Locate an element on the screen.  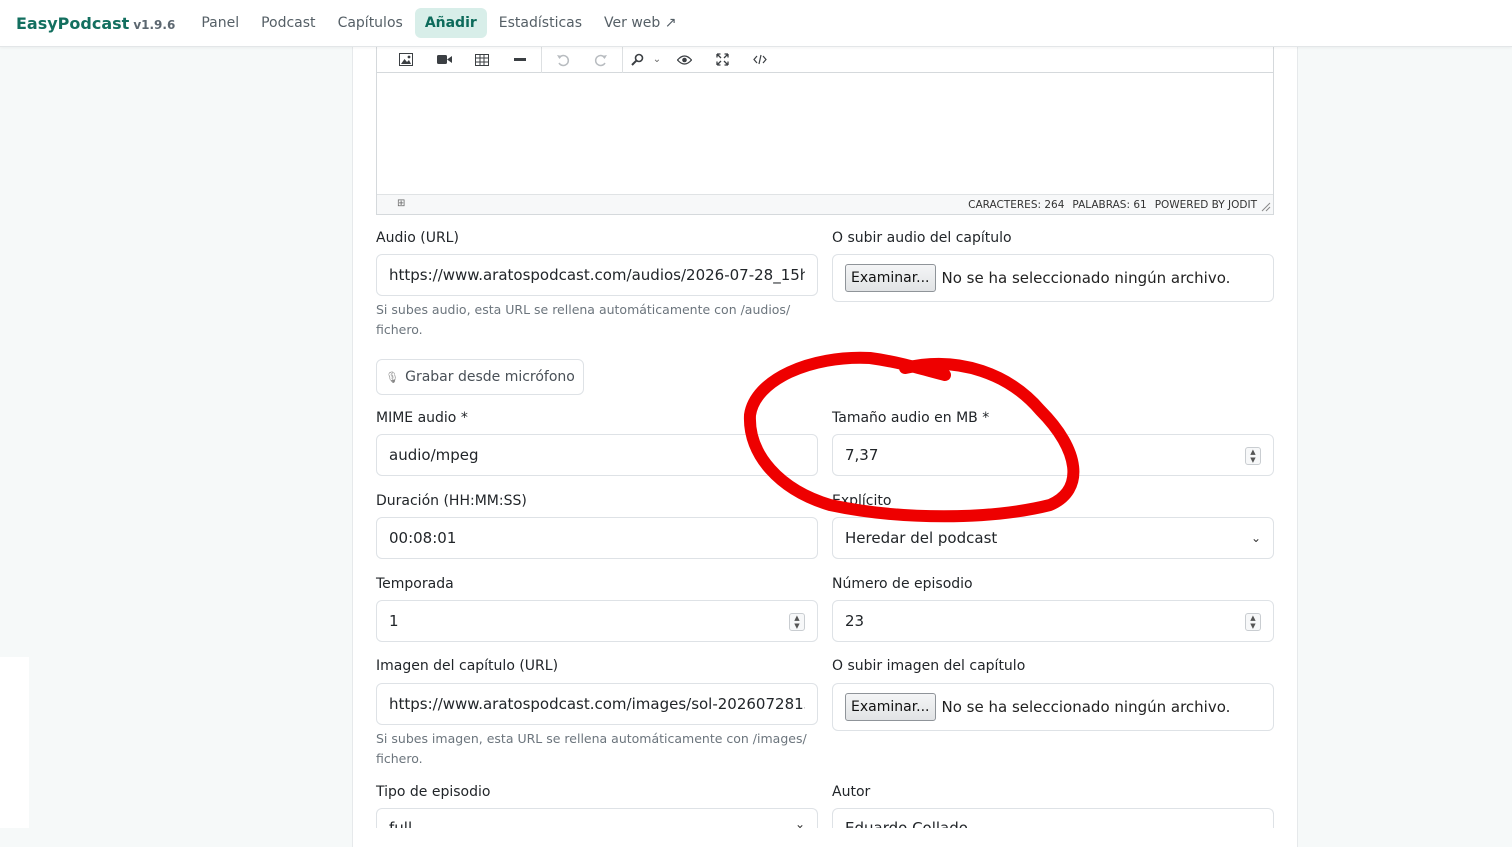
table-icon is located at coordinates (482, 60).